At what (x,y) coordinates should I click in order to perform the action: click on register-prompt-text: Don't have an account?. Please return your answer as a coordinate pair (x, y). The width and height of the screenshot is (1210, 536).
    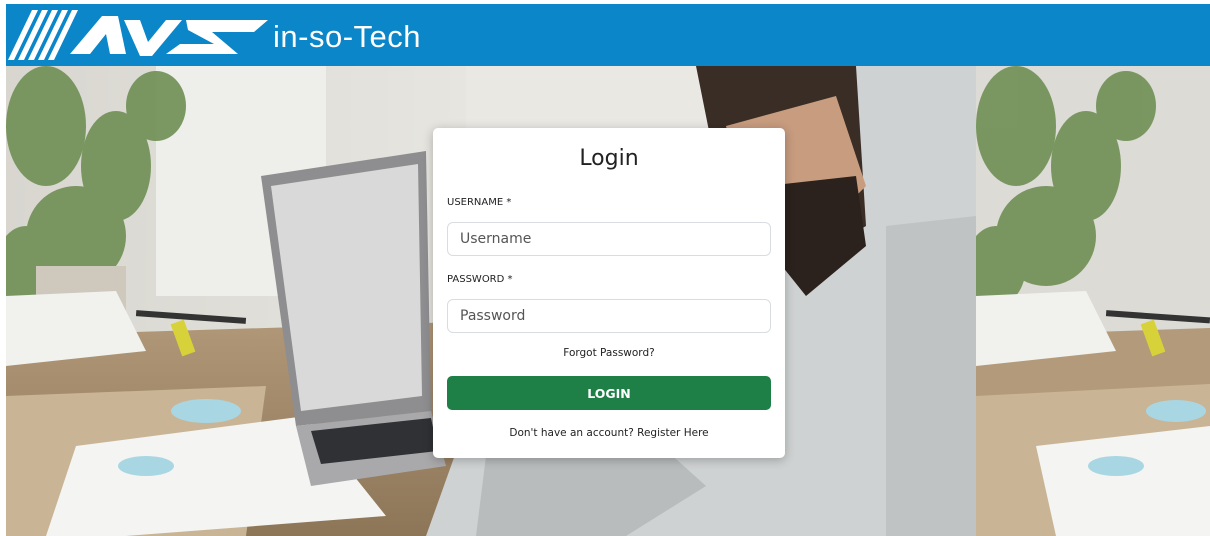
    Looking at the image, I should click on (571, 433).